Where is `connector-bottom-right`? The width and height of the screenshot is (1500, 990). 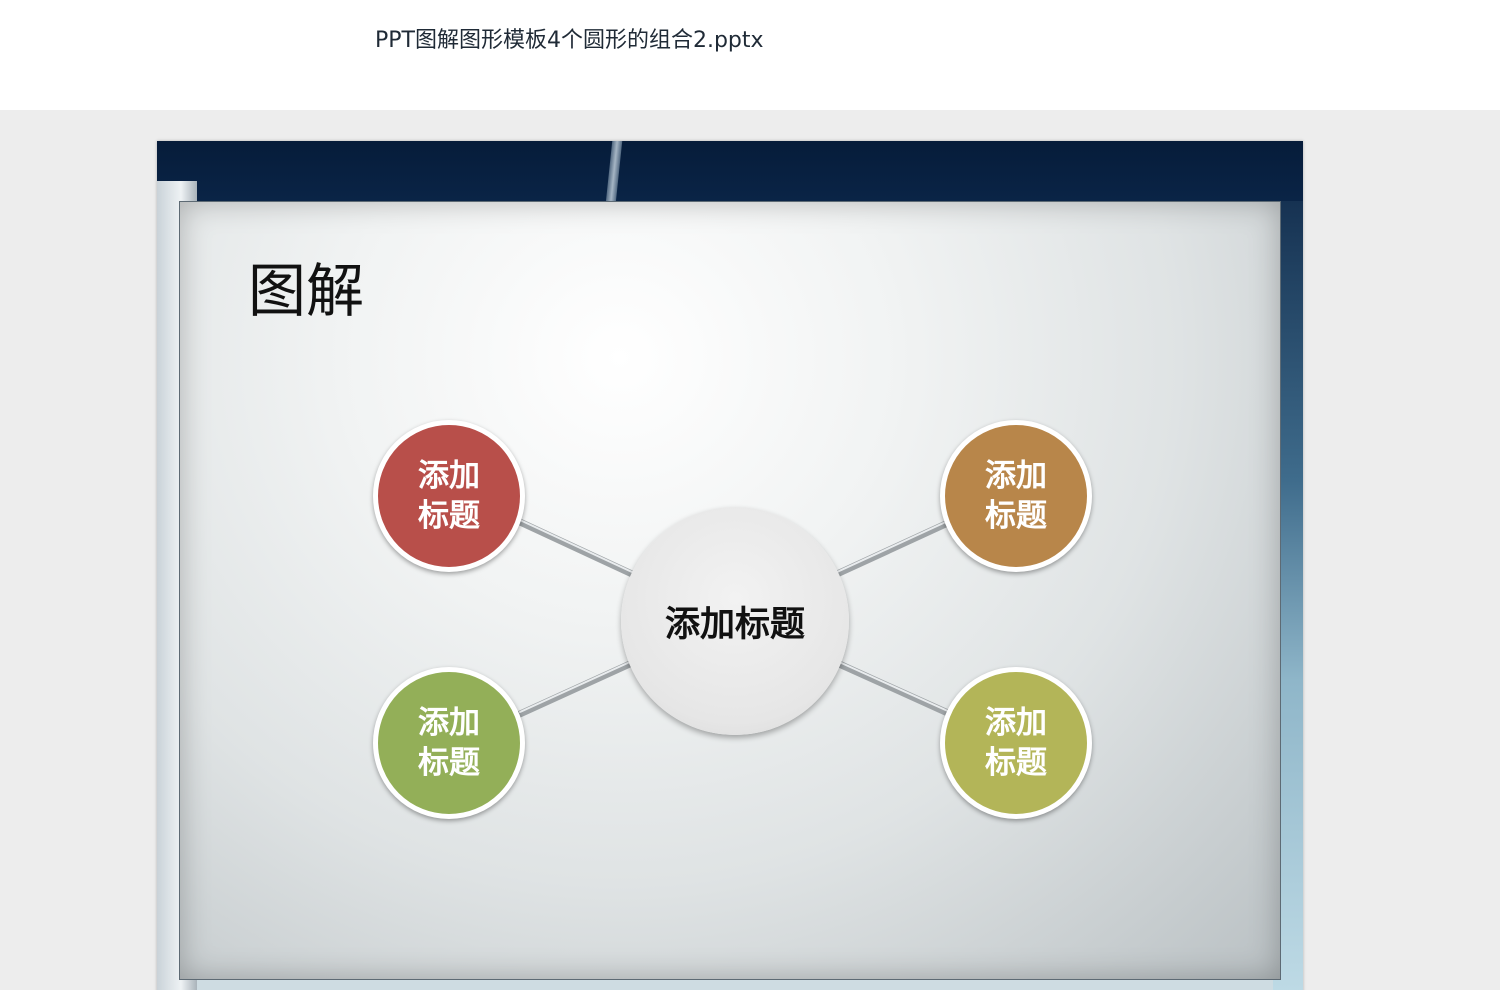 connector-bottom-right is located at coordinates (893, 688).